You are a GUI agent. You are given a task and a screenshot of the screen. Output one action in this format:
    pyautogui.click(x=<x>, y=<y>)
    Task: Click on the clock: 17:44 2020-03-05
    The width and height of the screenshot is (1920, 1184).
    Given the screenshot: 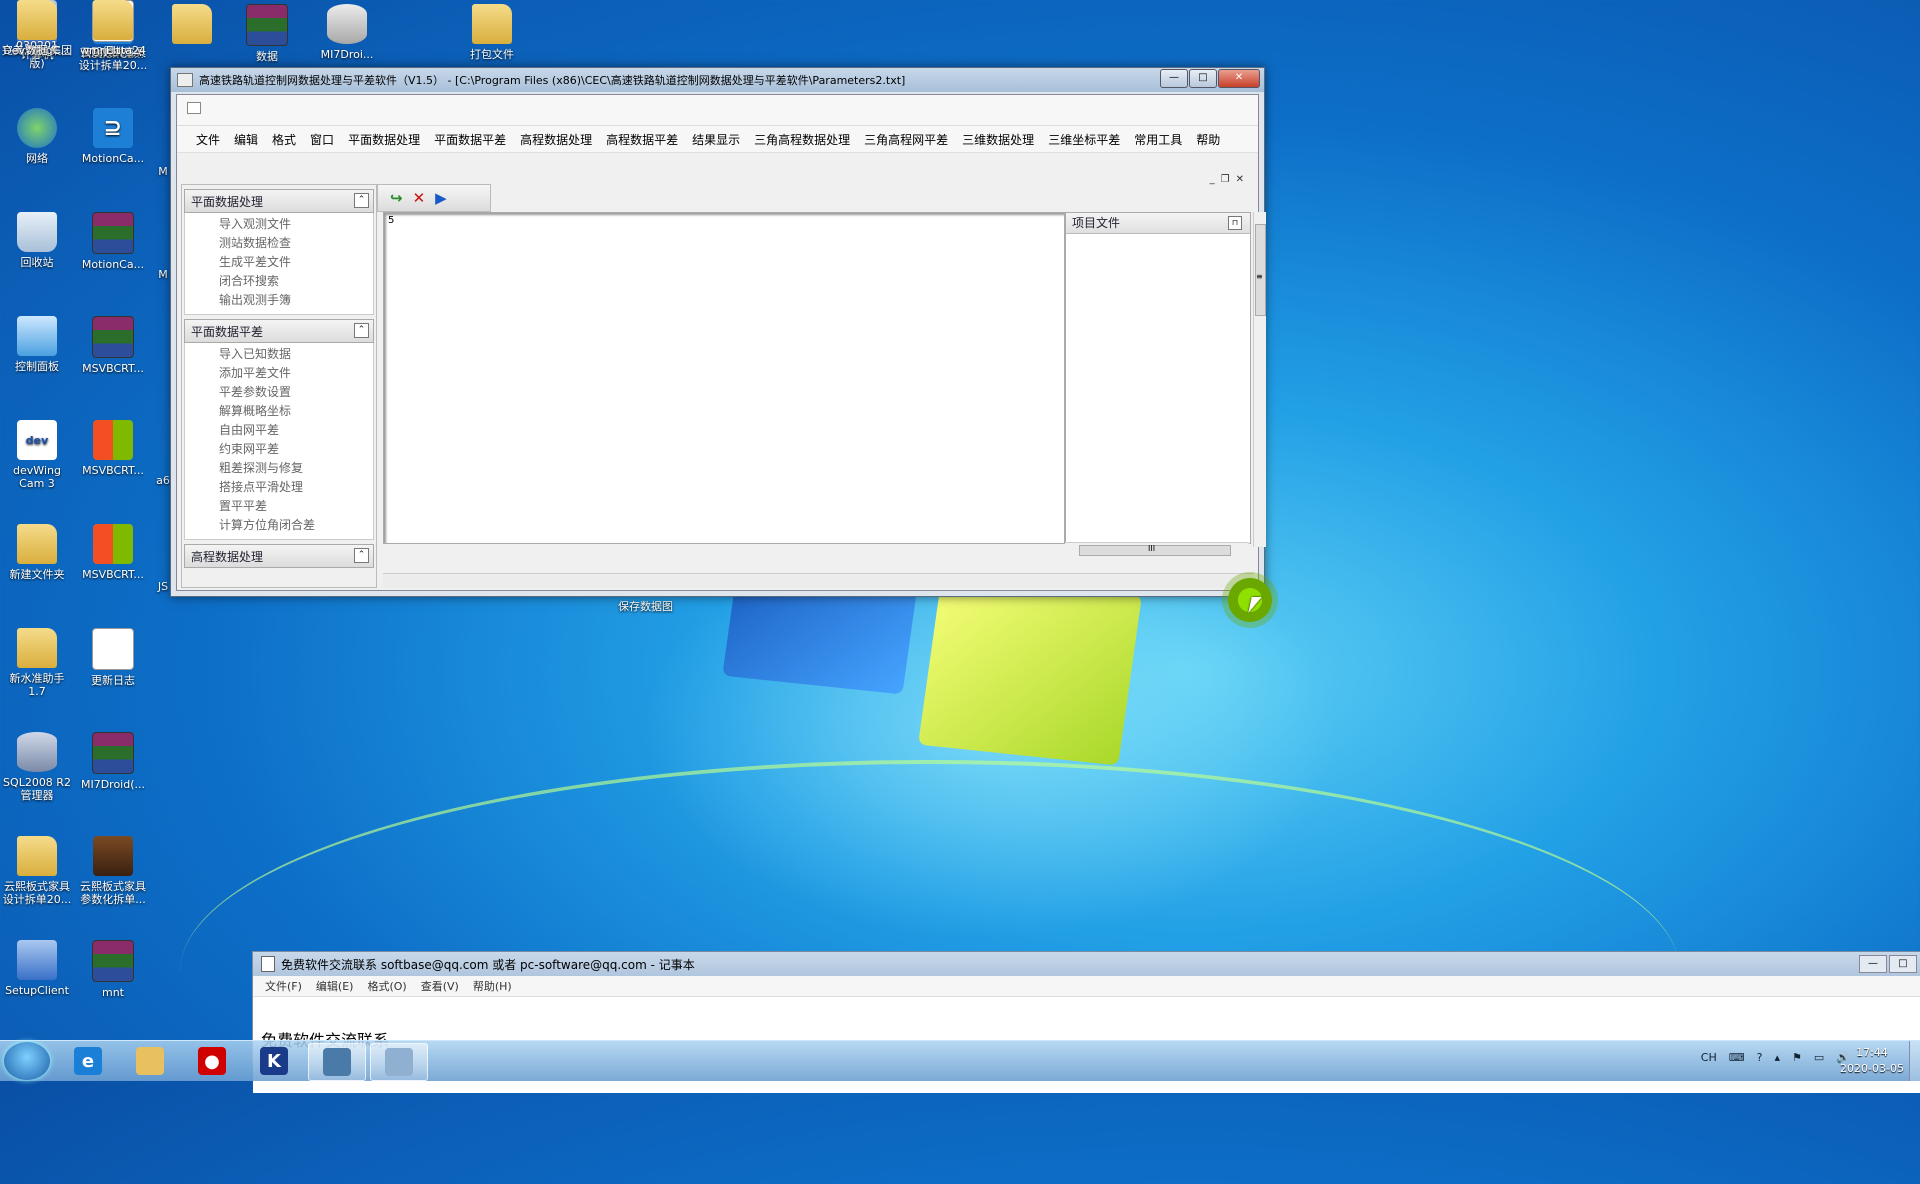 What is the action you would take?
    pyautogui.click(x=1872, y=1061)
    